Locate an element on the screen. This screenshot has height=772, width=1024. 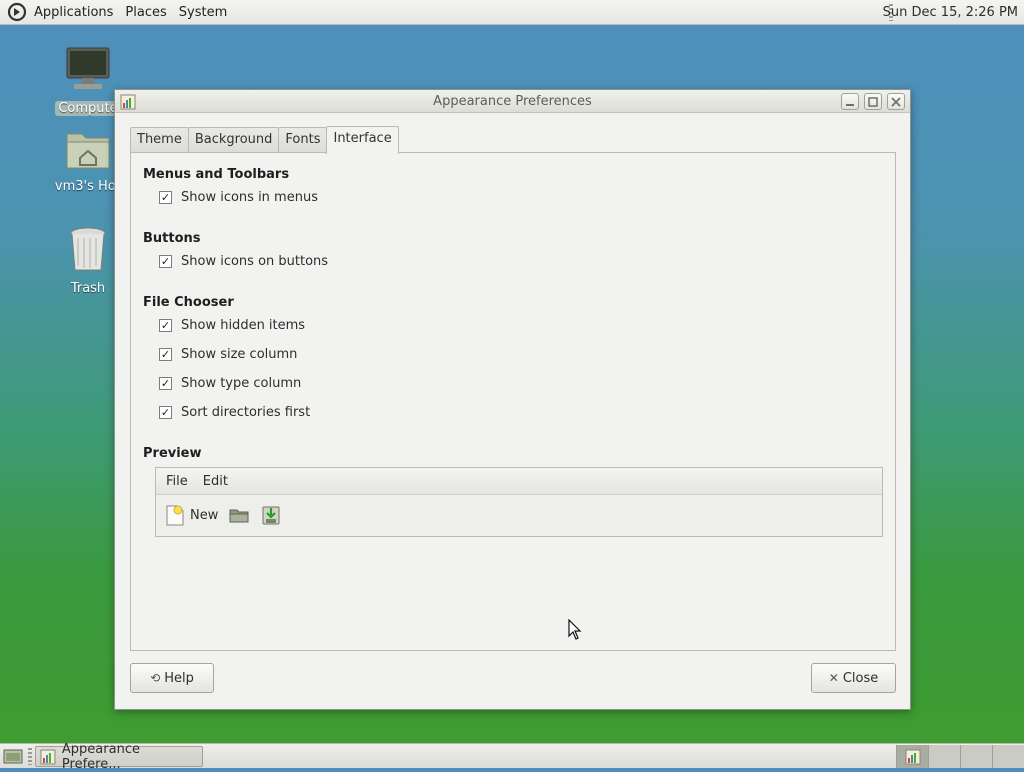
show-desktop-button is located at coordinates (13, 756).